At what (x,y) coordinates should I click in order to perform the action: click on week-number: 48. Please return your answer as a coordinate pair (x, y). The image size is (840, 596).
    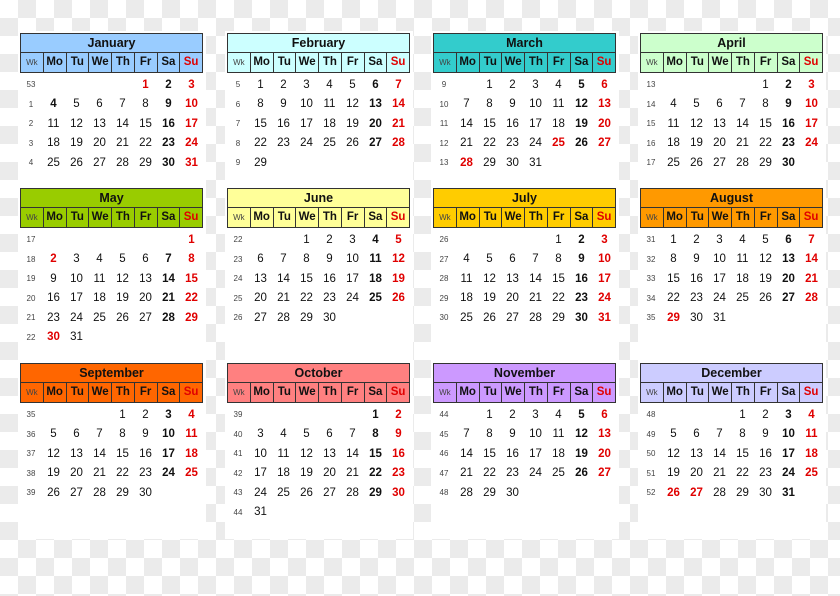
    Looking at the image, I should click on (444, 493).